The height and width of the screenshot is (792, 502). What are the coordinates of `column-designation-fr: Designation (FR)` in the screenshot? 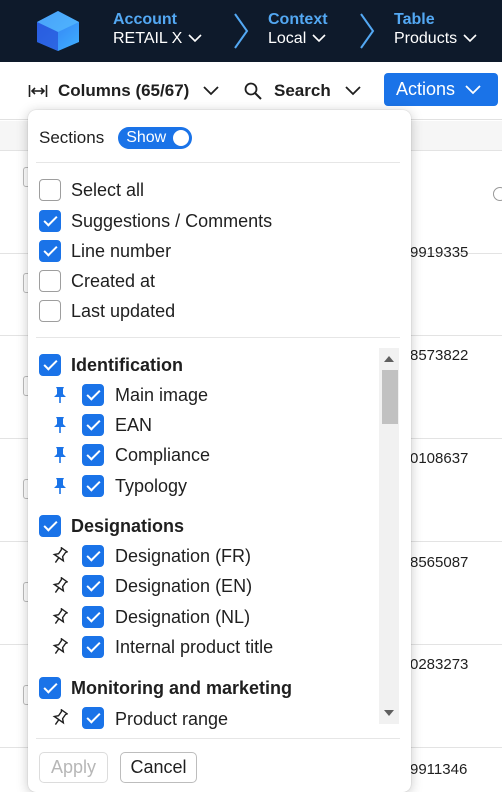 It's located at (183, 556).